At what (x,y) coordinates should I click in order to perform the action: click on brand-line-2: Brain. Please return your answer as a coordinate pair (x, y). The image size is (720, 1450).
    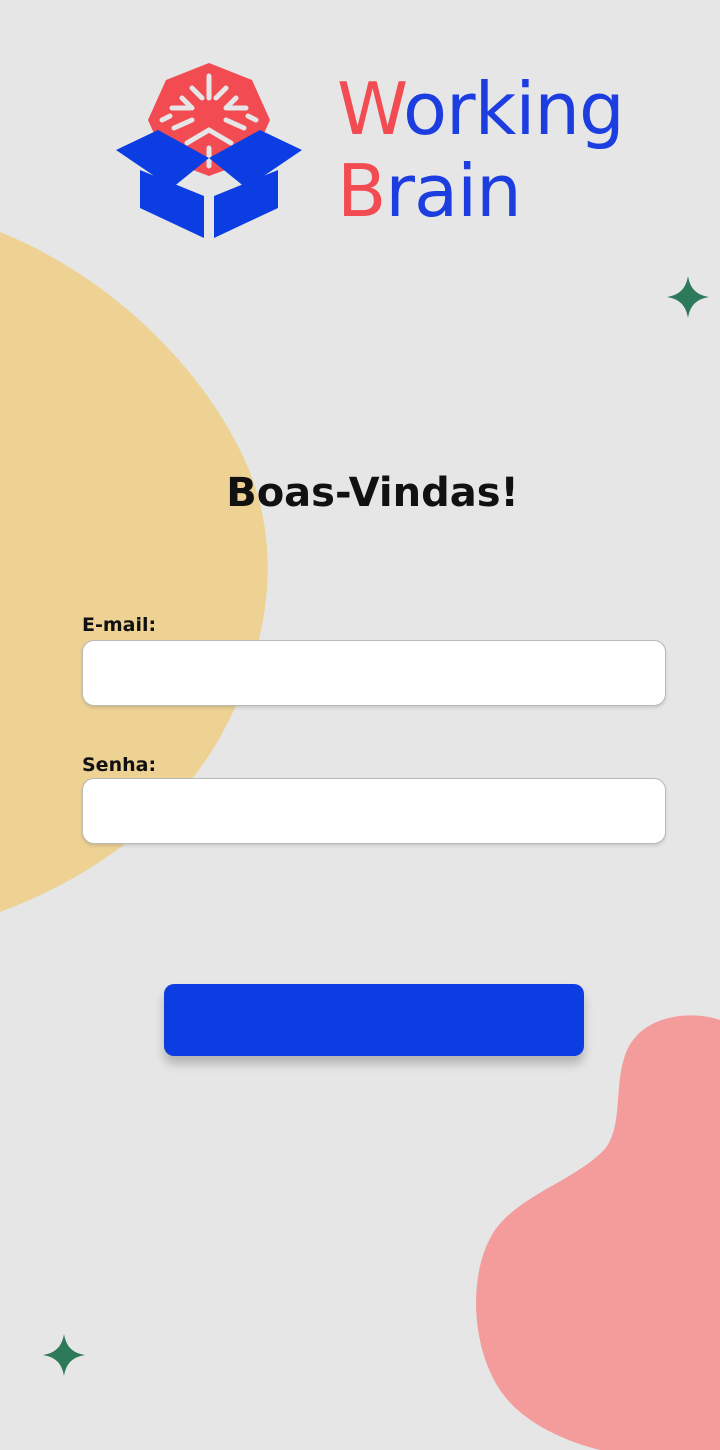
    Looking at the image, I should click on (480, 191).